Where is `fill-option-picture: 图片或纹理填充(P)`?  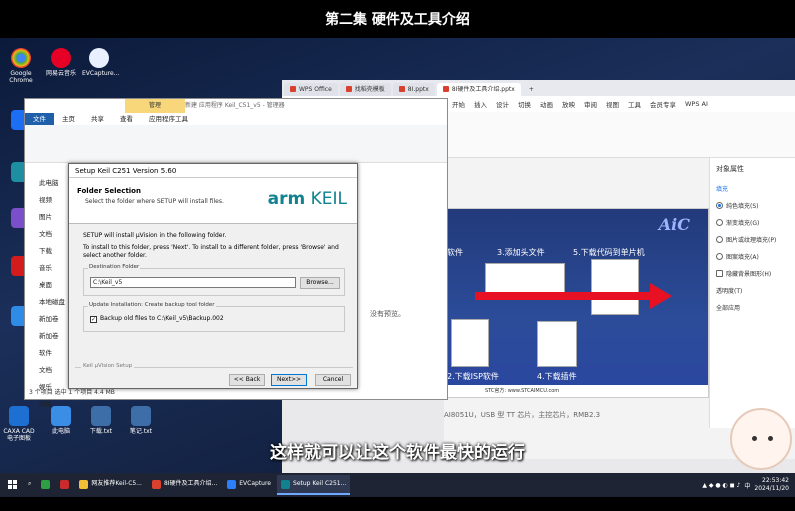 fill-option-picture: 图片或纹理填充(P) is located at coordinates (752, 239).